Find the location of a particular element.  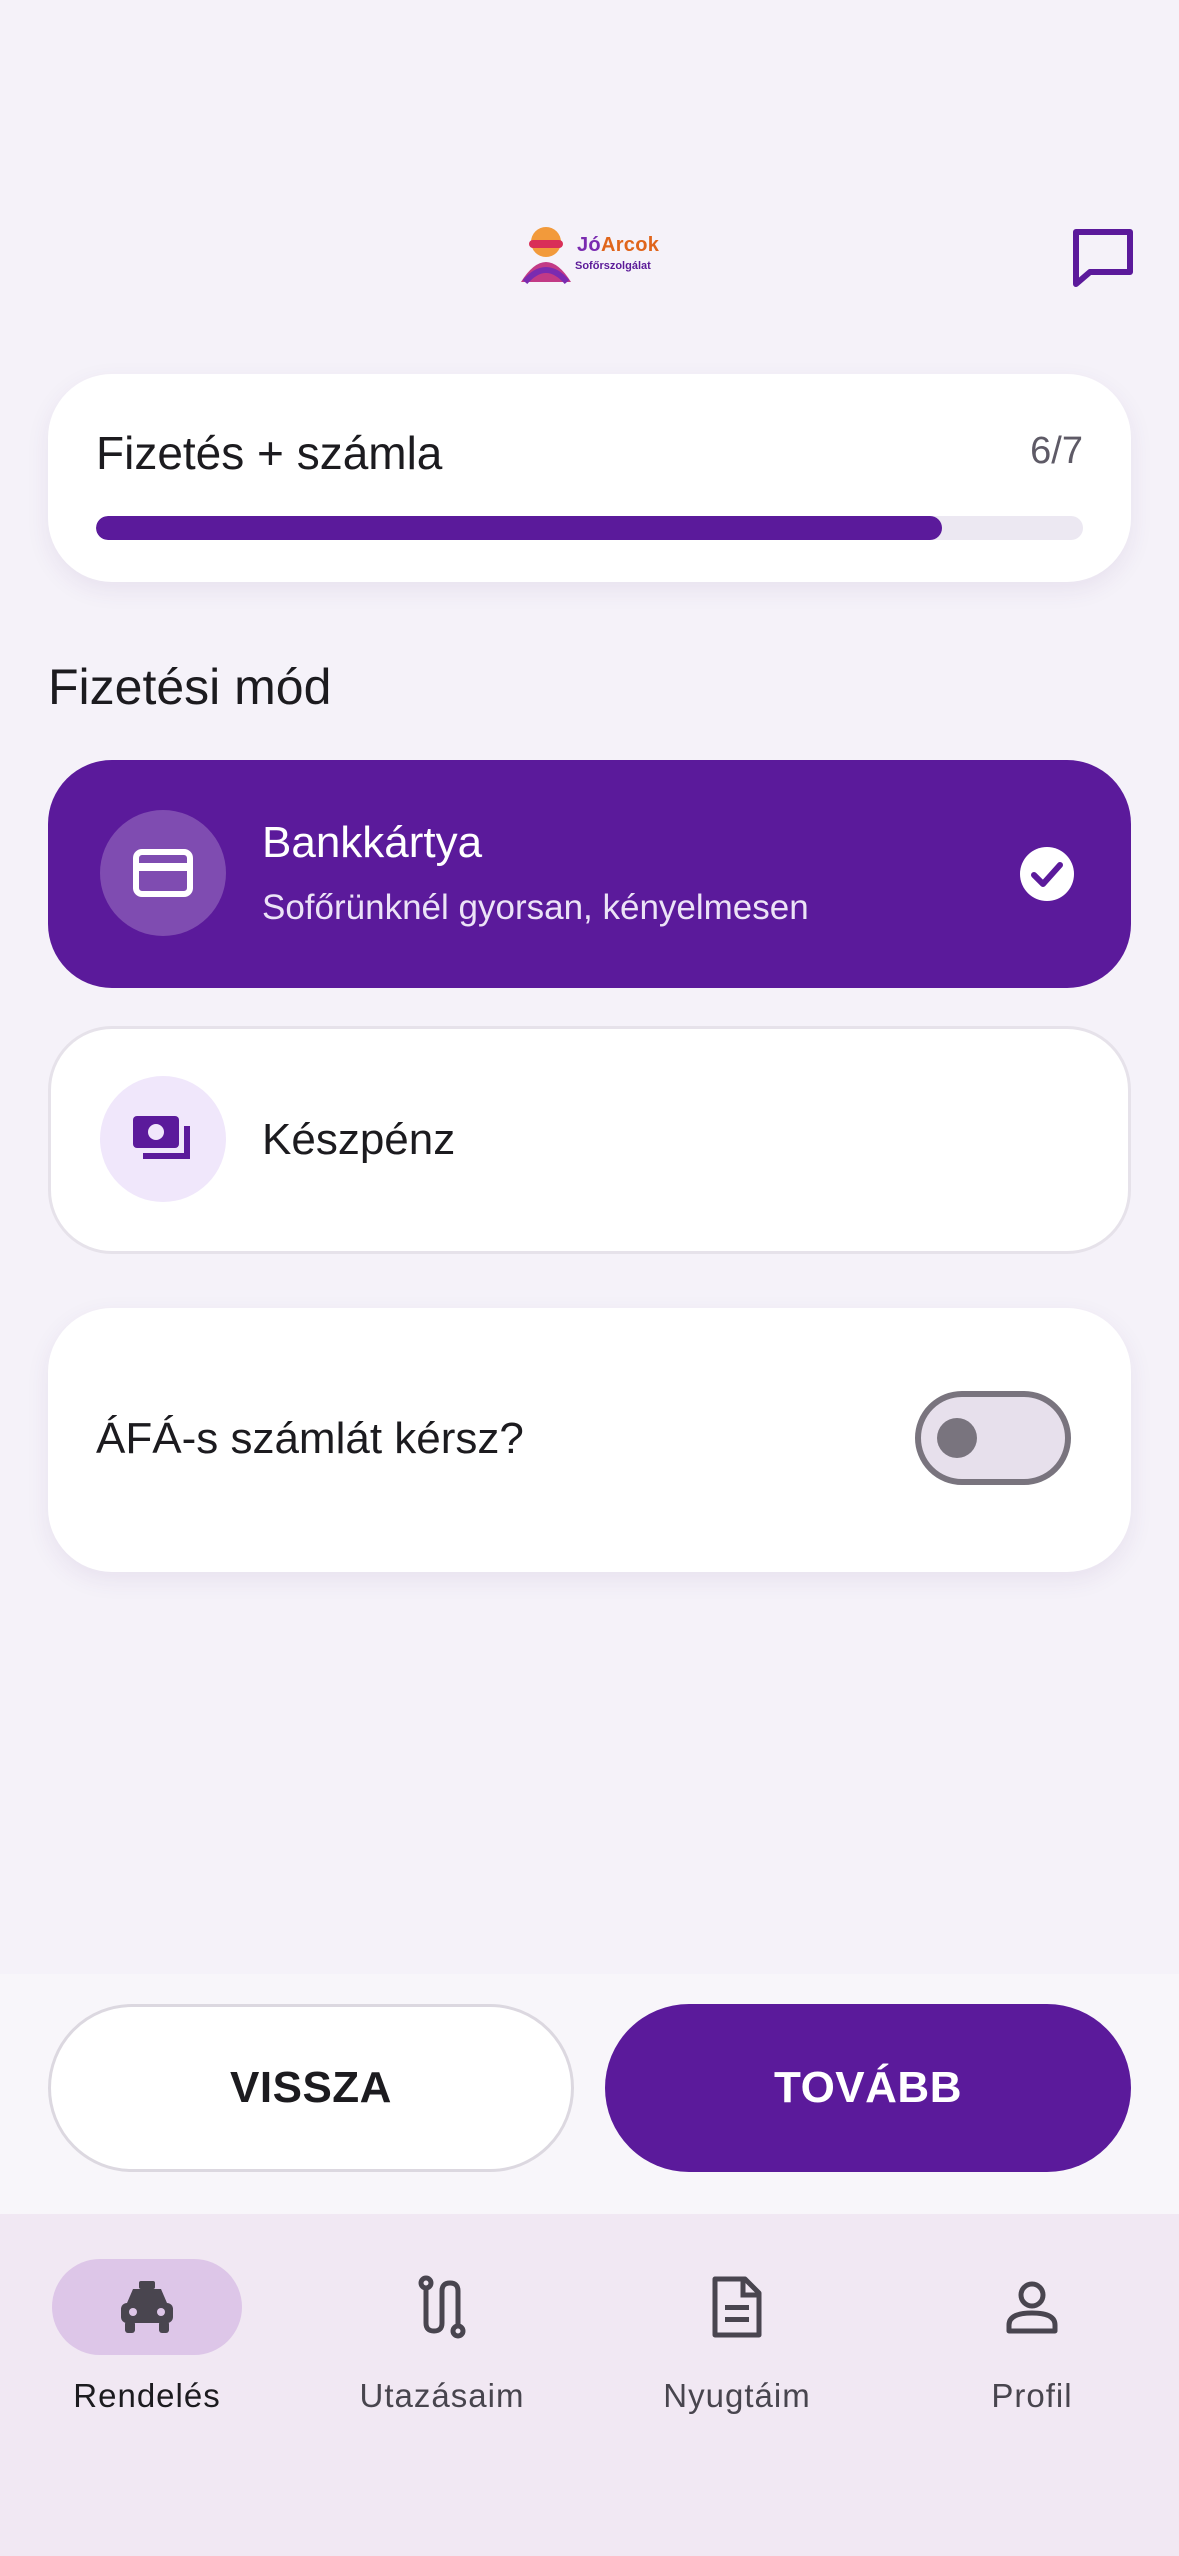

person-icon is located at coordinates (1032, 2307).